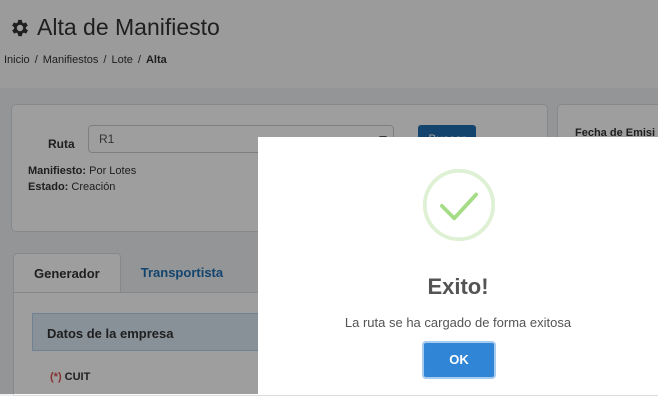 This screenshot has width=658, height=396. What do you see at coordinates (458, 322) in the screenshot?
I see `dialog-message: La ruta se ha cargado de forma exitosa` at bounding box center [458, 322].